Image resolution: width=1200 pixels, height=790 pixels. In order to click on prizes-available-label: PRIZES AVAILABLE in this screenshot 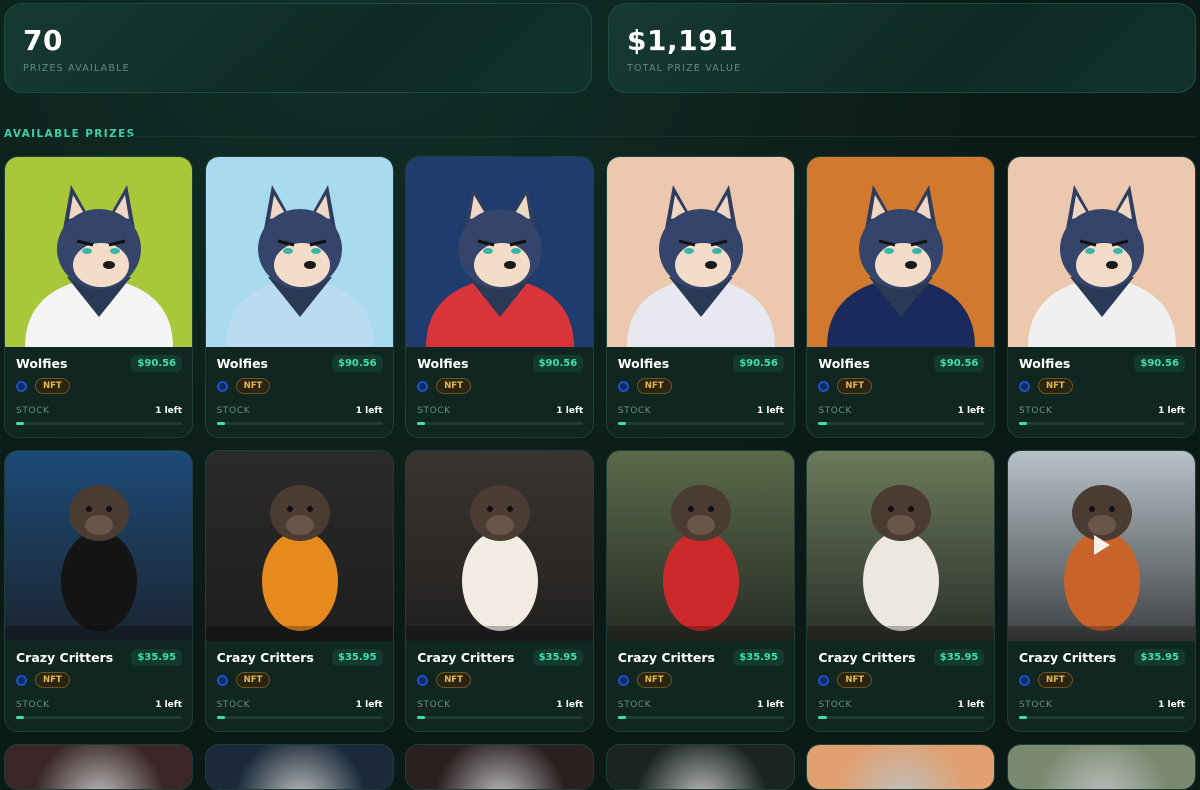, I will do `click(76, 68)`.